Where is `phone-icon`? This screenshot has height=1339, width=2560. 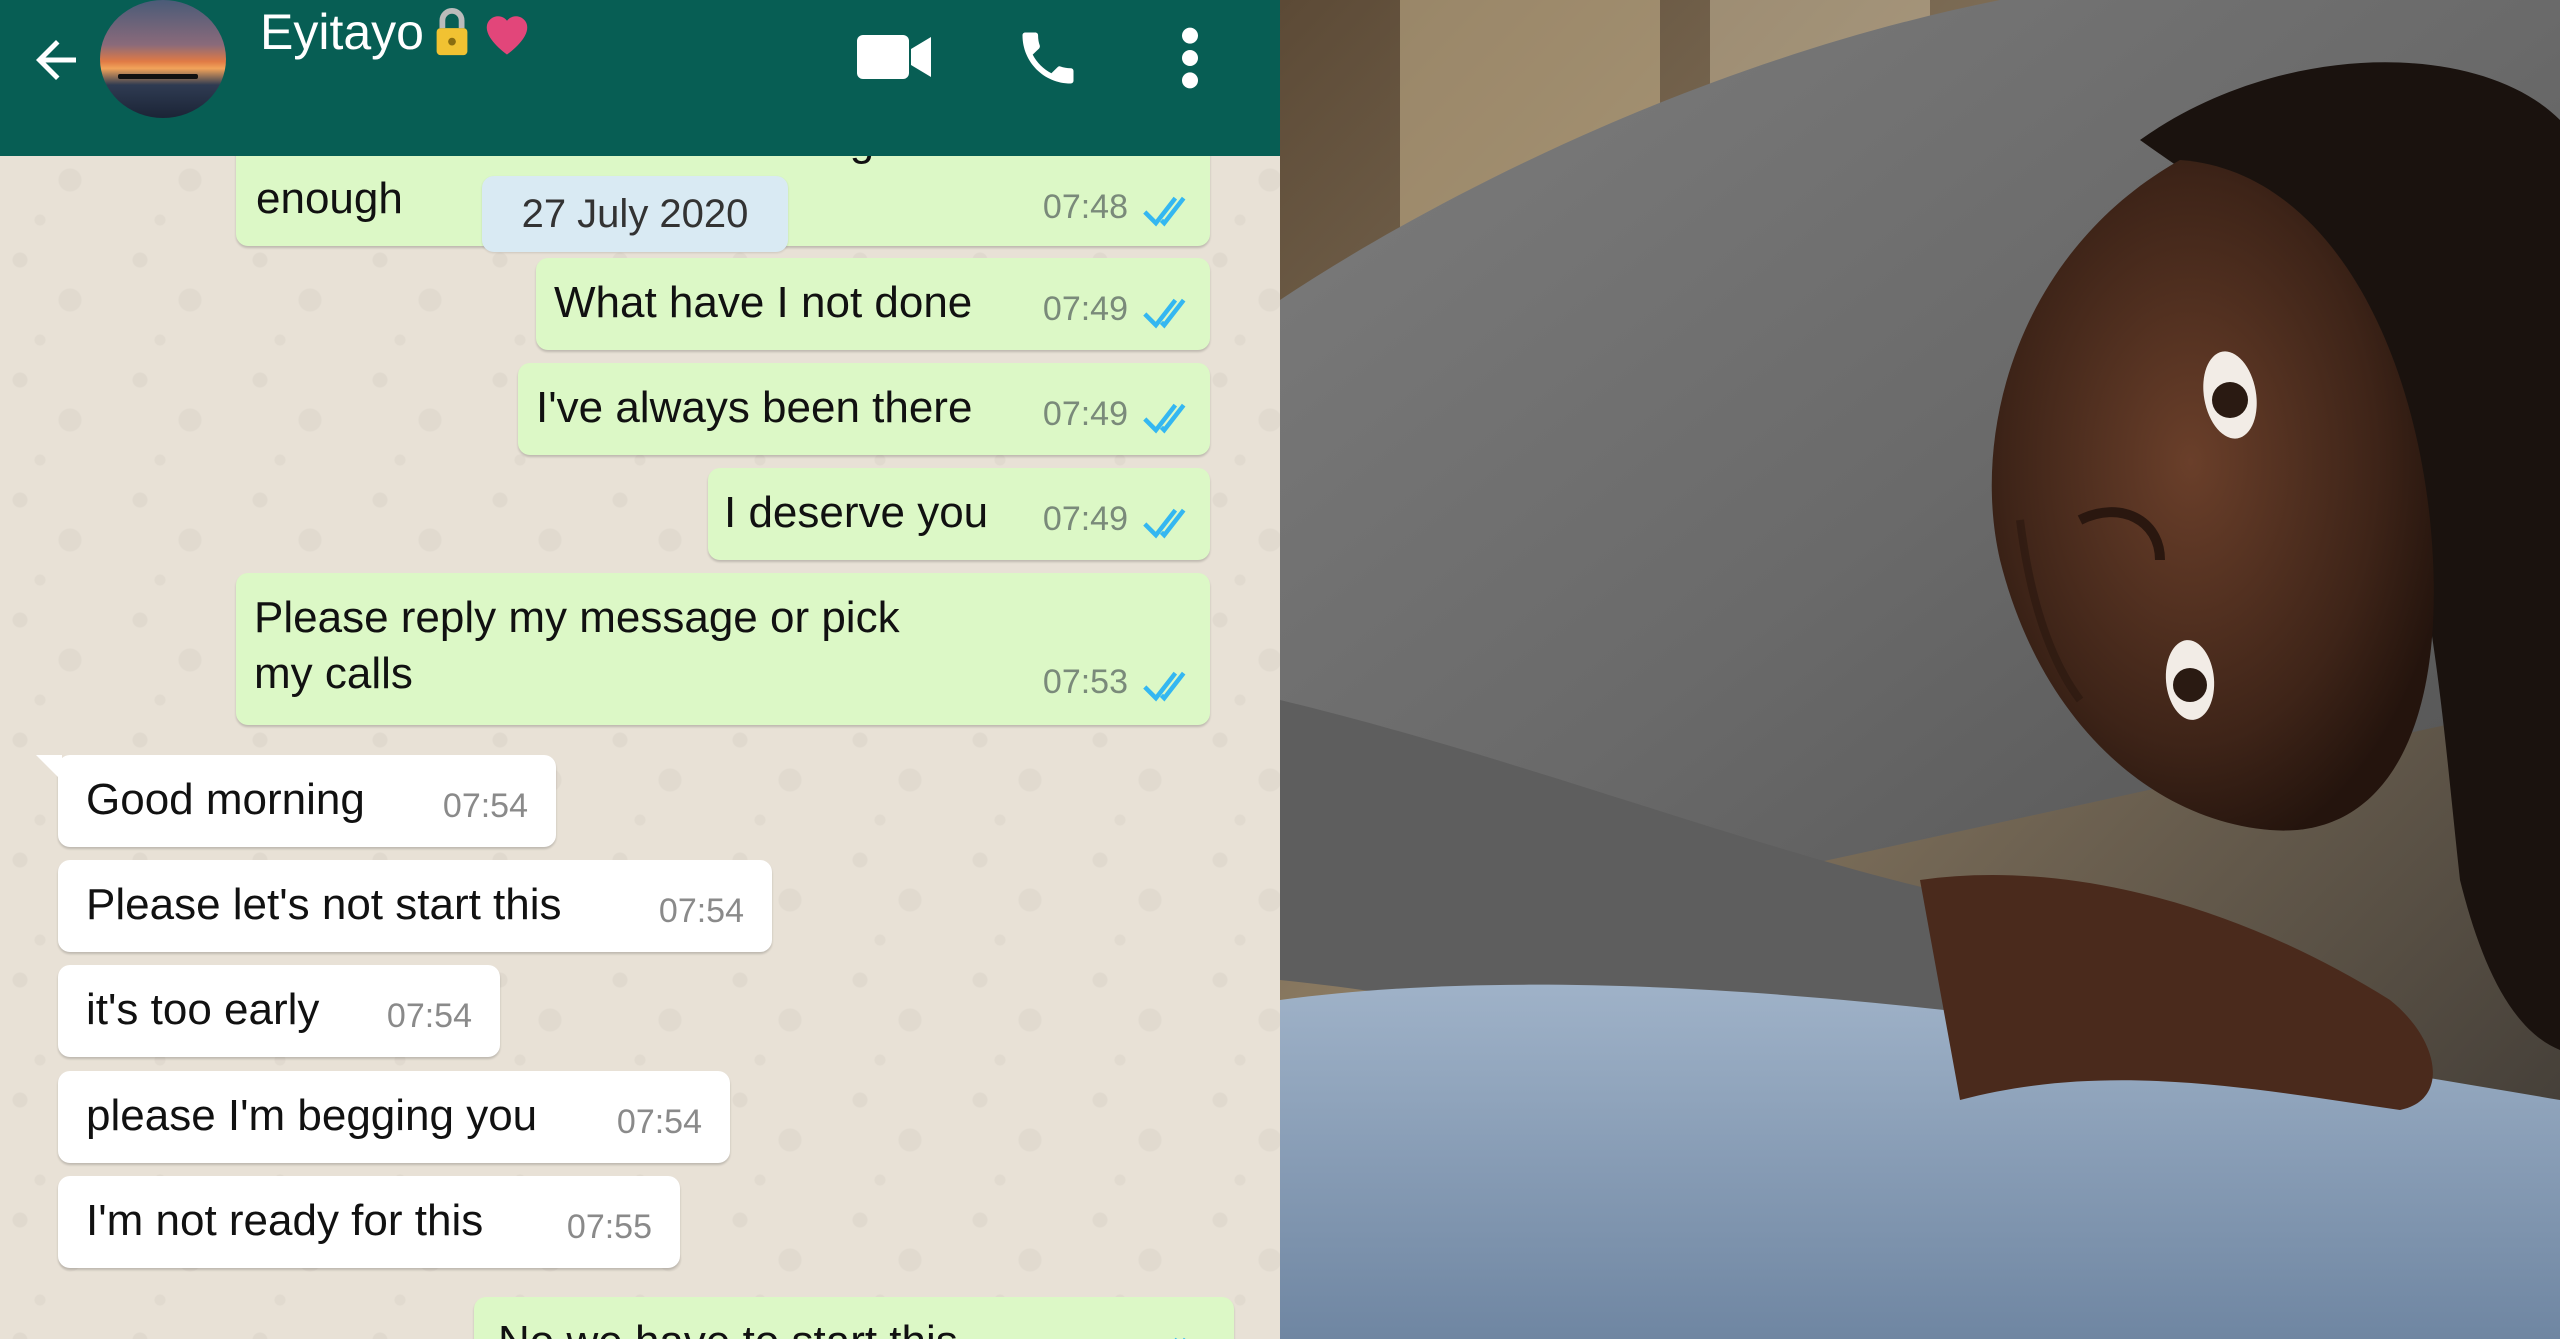
phone-icon is located at coordinates (1048, 58).